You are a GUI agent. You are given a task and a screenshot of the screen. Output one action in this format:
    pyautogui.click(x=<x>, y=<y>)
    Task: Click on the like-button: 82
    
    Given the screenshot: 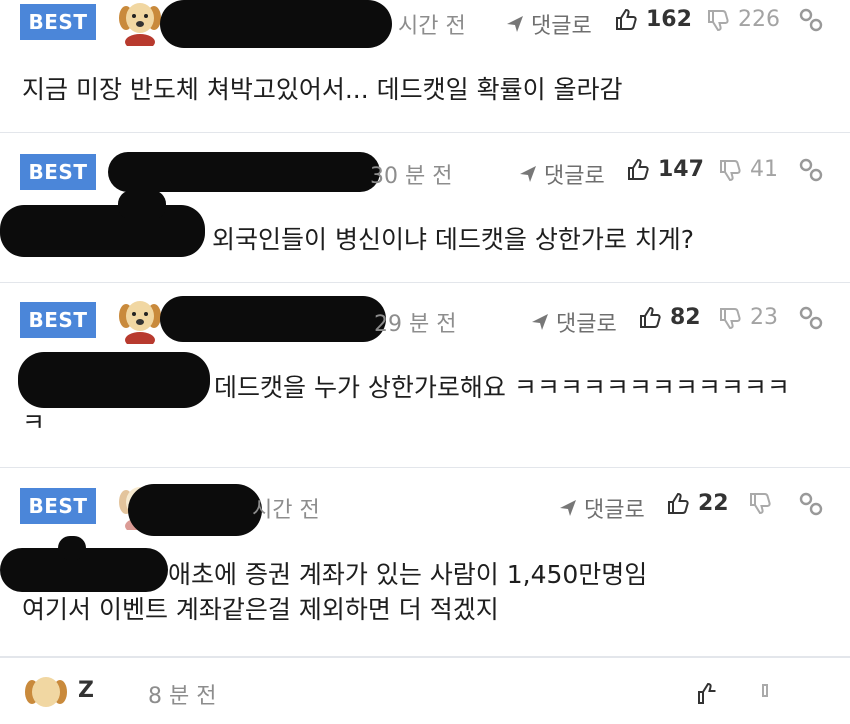 What is the action you would take?
    pyautogui.click(x=669, y=317)
    